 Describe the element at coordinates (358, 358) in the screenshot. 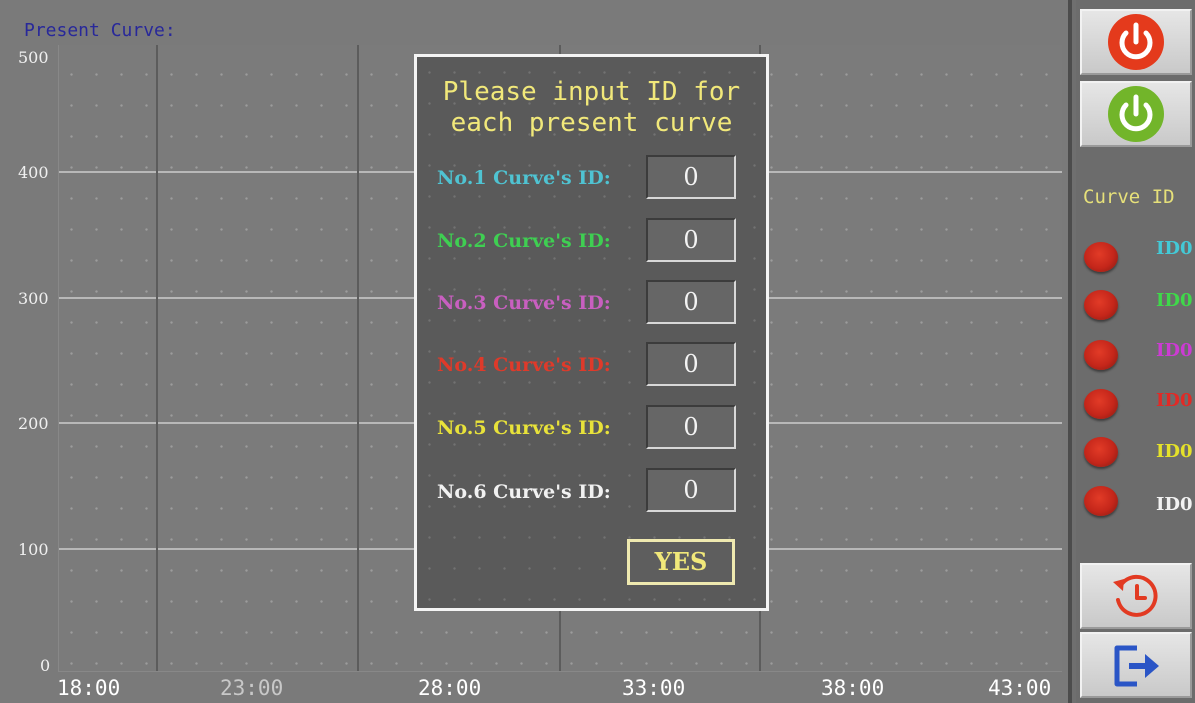

I see `gridline-v2` at that location.